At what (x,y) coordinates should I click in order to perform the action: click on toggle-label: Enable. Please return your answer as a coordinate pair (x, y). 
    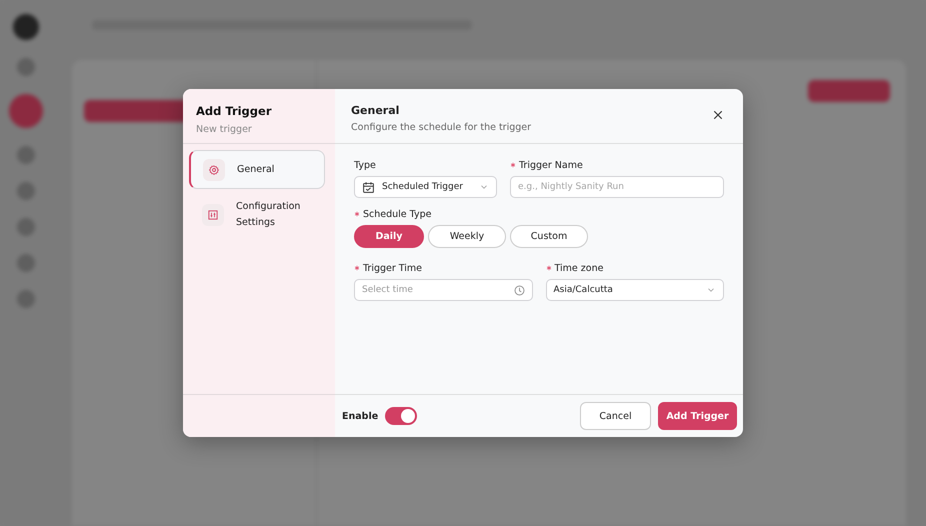
    Looking at the image, I should click on (360, 416).